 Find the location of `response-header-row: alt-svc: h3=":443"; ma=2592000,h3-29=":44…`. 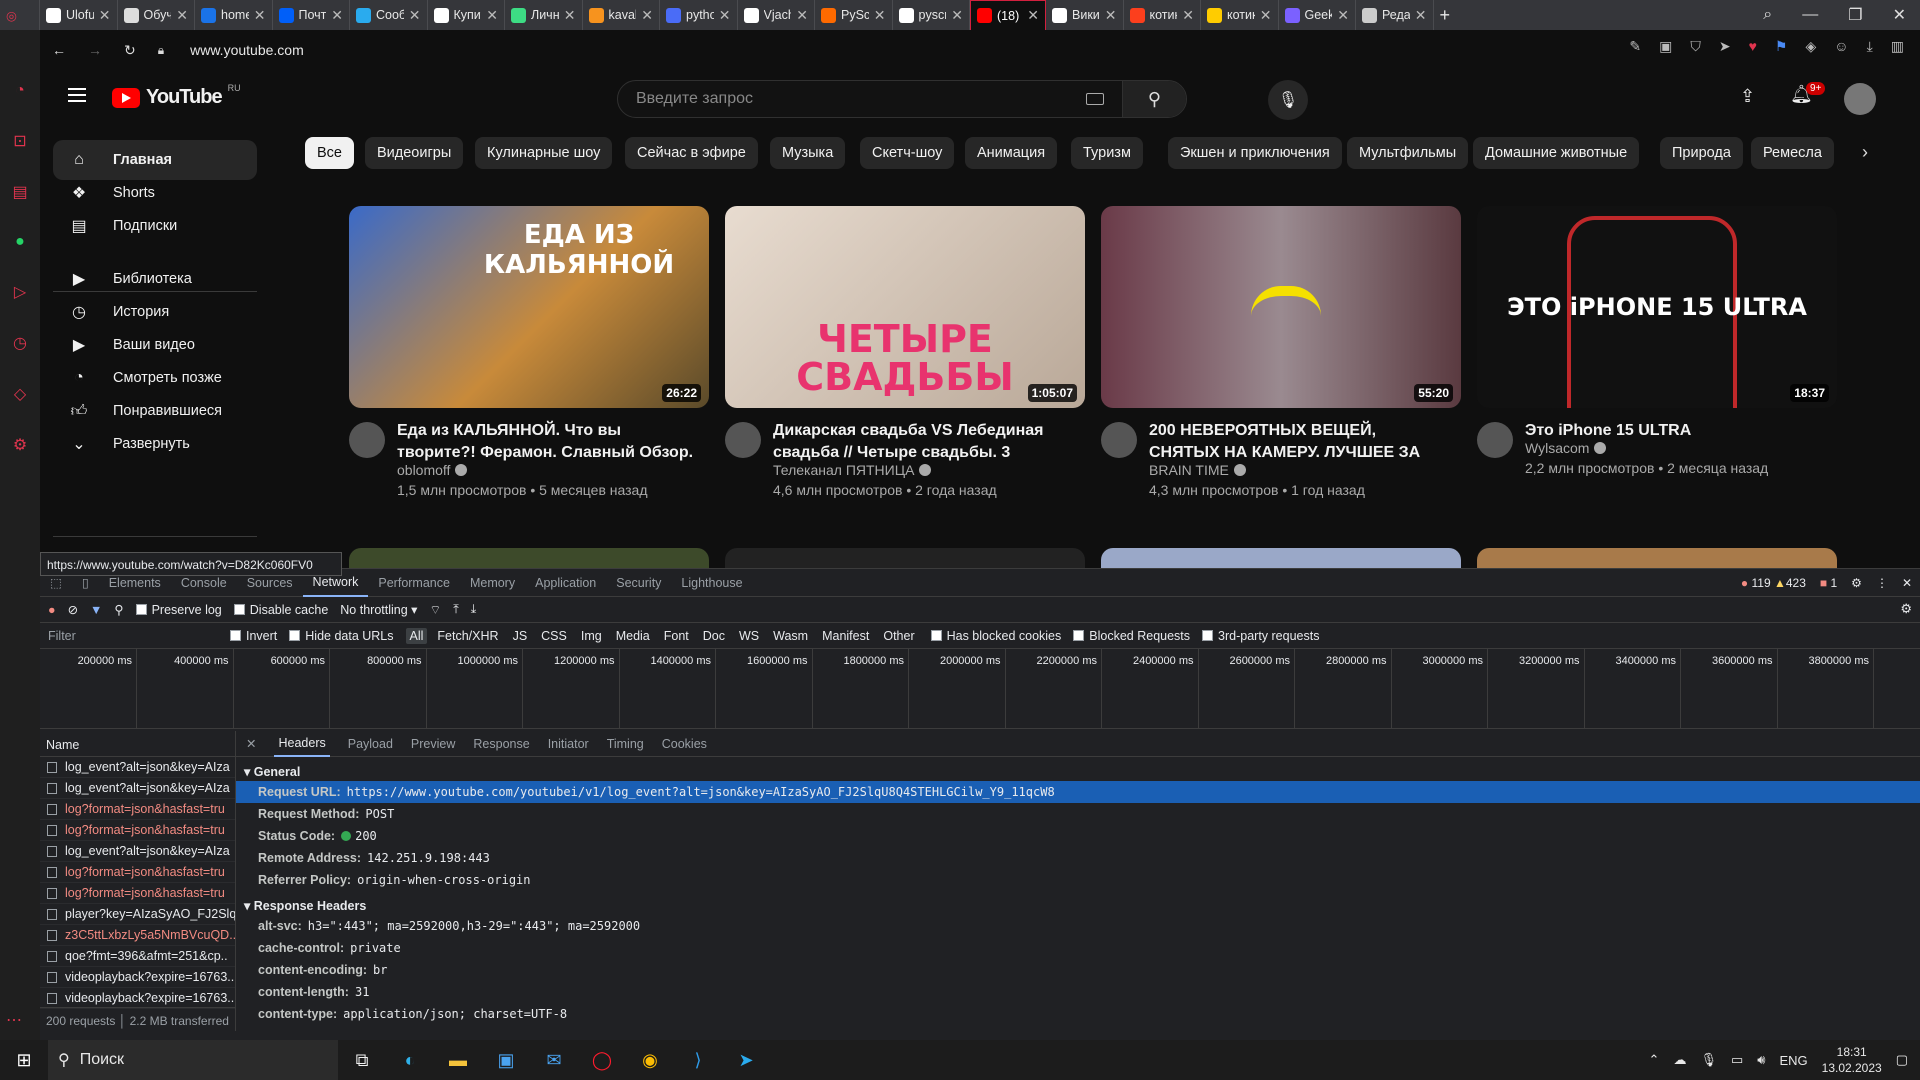

response-header-row: alt-svc: h3=":443"; ma=2592000,h3-29=":44… is located at coordinates (1078, 926).